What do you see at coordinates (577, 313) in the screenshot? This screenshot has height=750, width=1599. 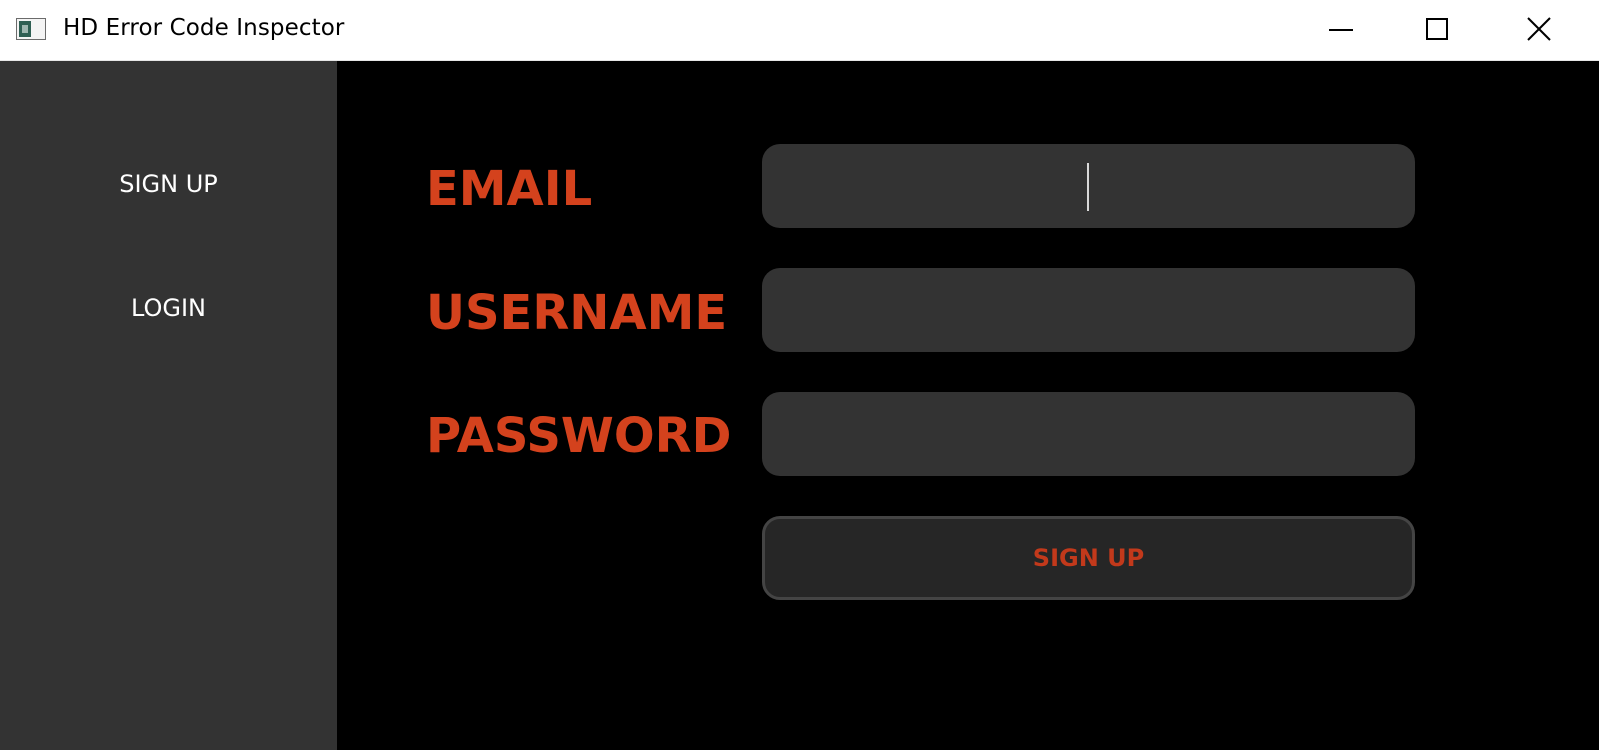 I see `username-label: USERNAME` at bounding box center [577, 313].